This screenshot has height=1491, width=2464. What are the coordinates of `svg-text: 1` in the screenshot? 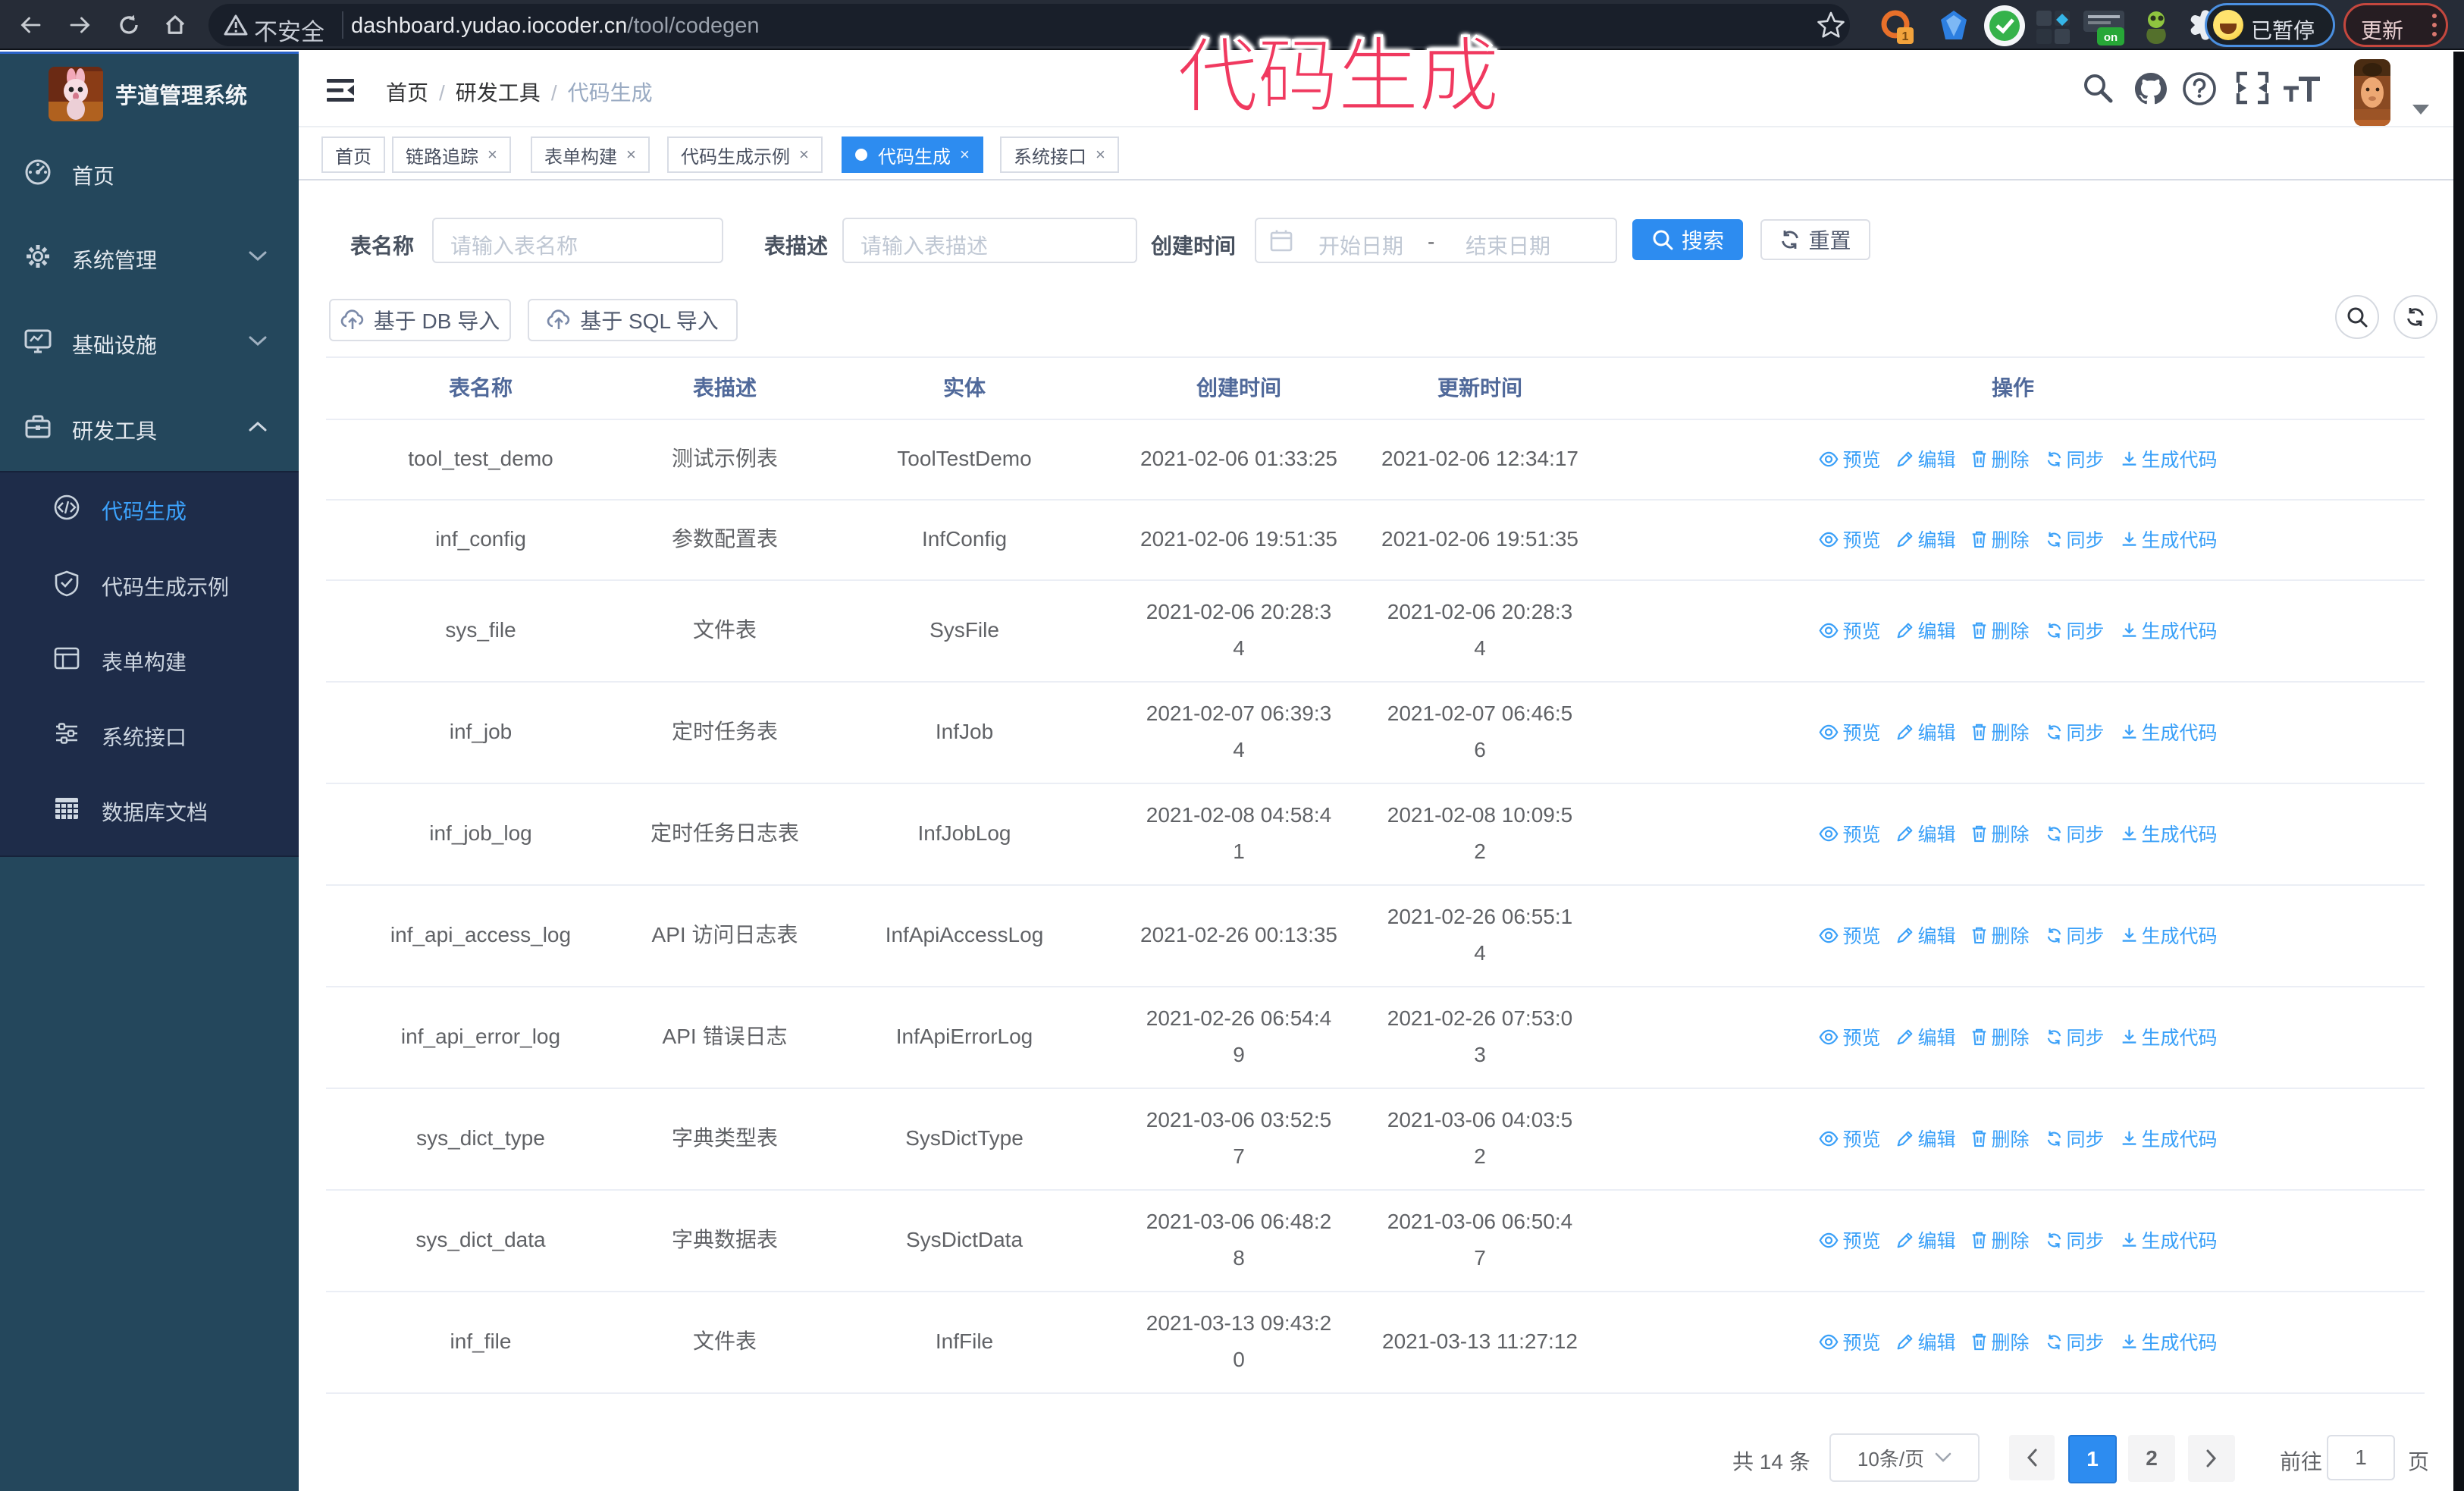 It's located at (1906, 36).